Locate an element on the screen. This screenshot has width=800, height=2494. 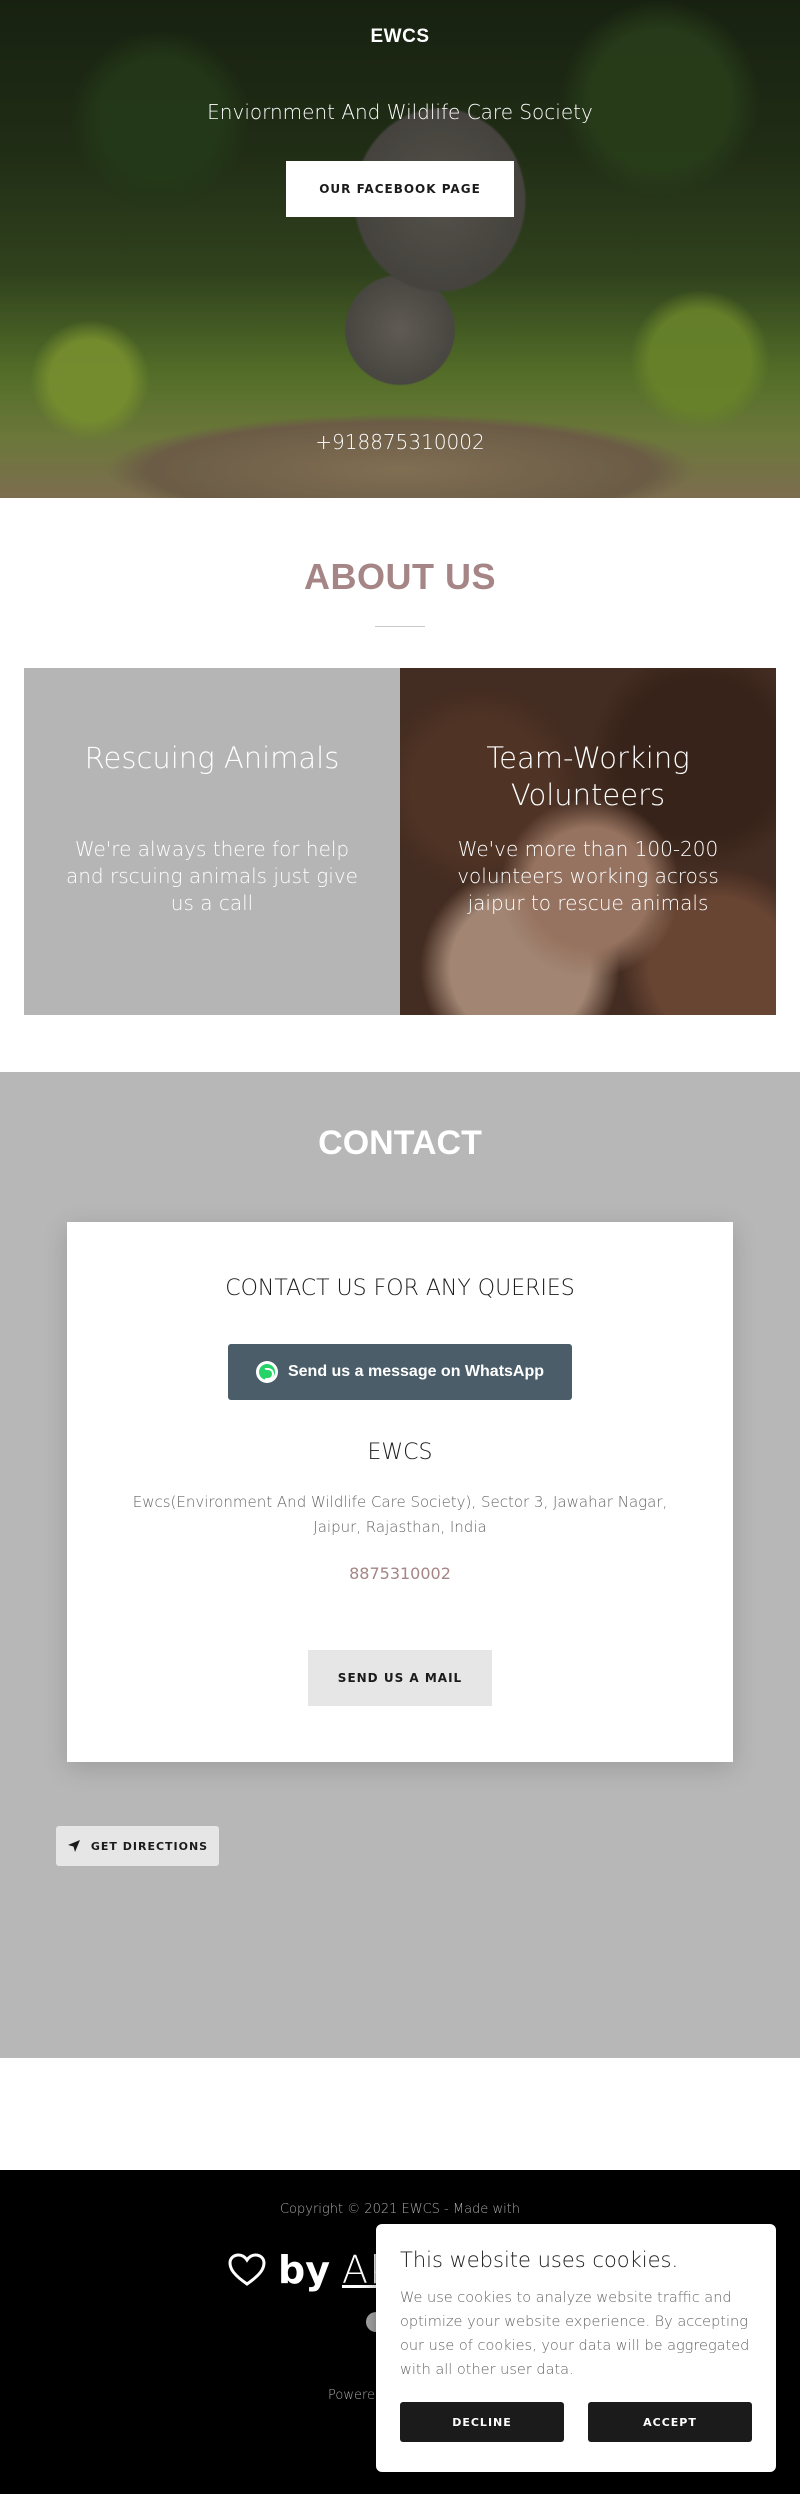
navigation-arrow-icon is located at coordinates (73, 1846).